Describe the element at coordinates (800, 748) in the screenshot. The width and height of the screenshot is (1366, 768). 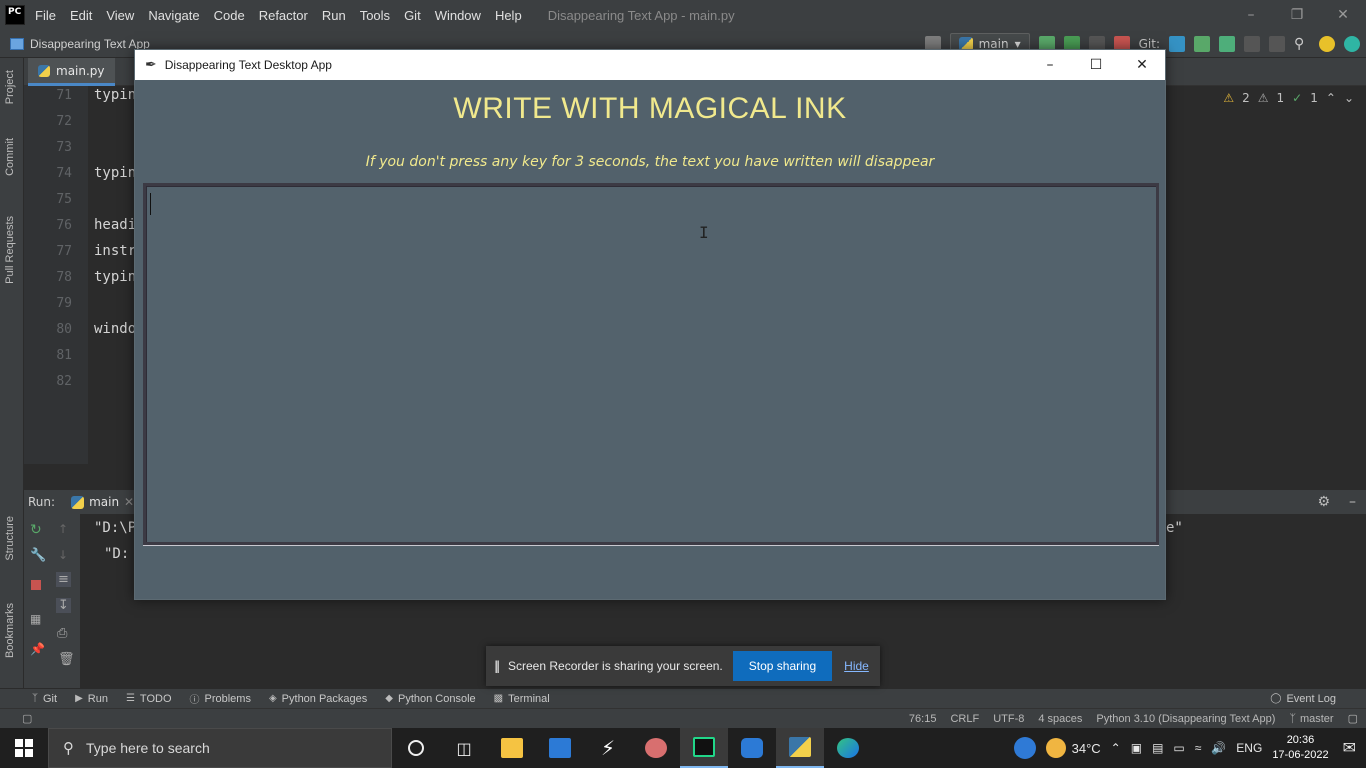
I see `python-taskbar-button` at that location.